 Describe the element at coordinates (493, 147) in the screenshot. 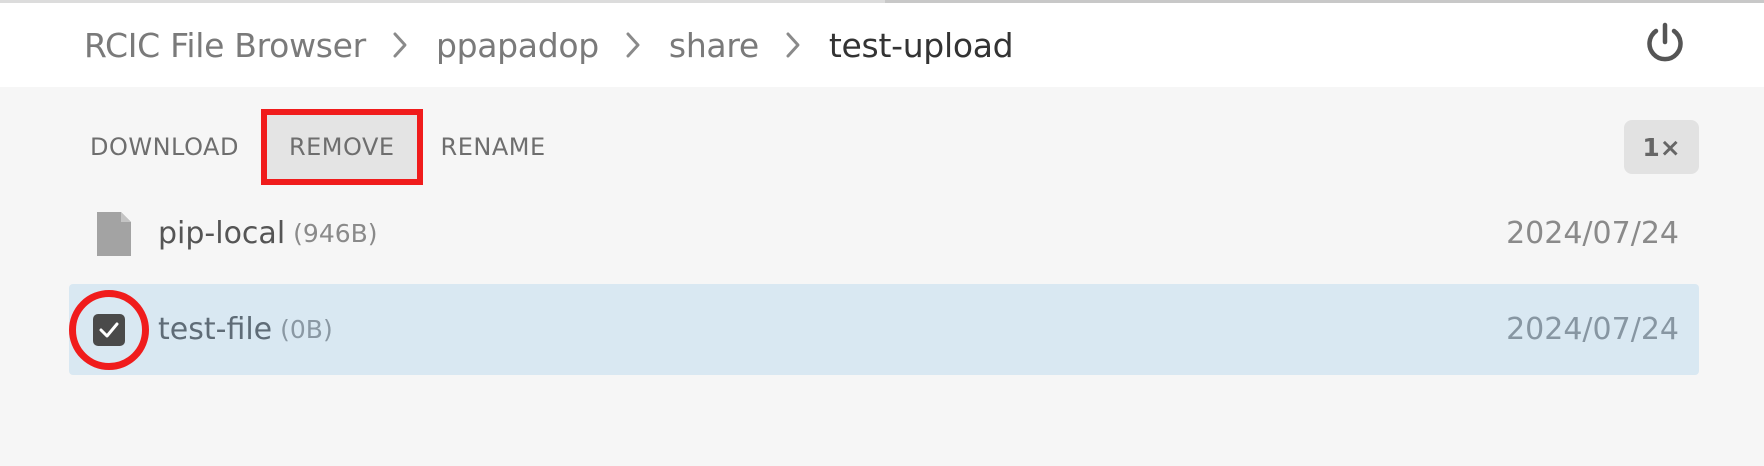

I see `rename-button: RENAME` at that location.